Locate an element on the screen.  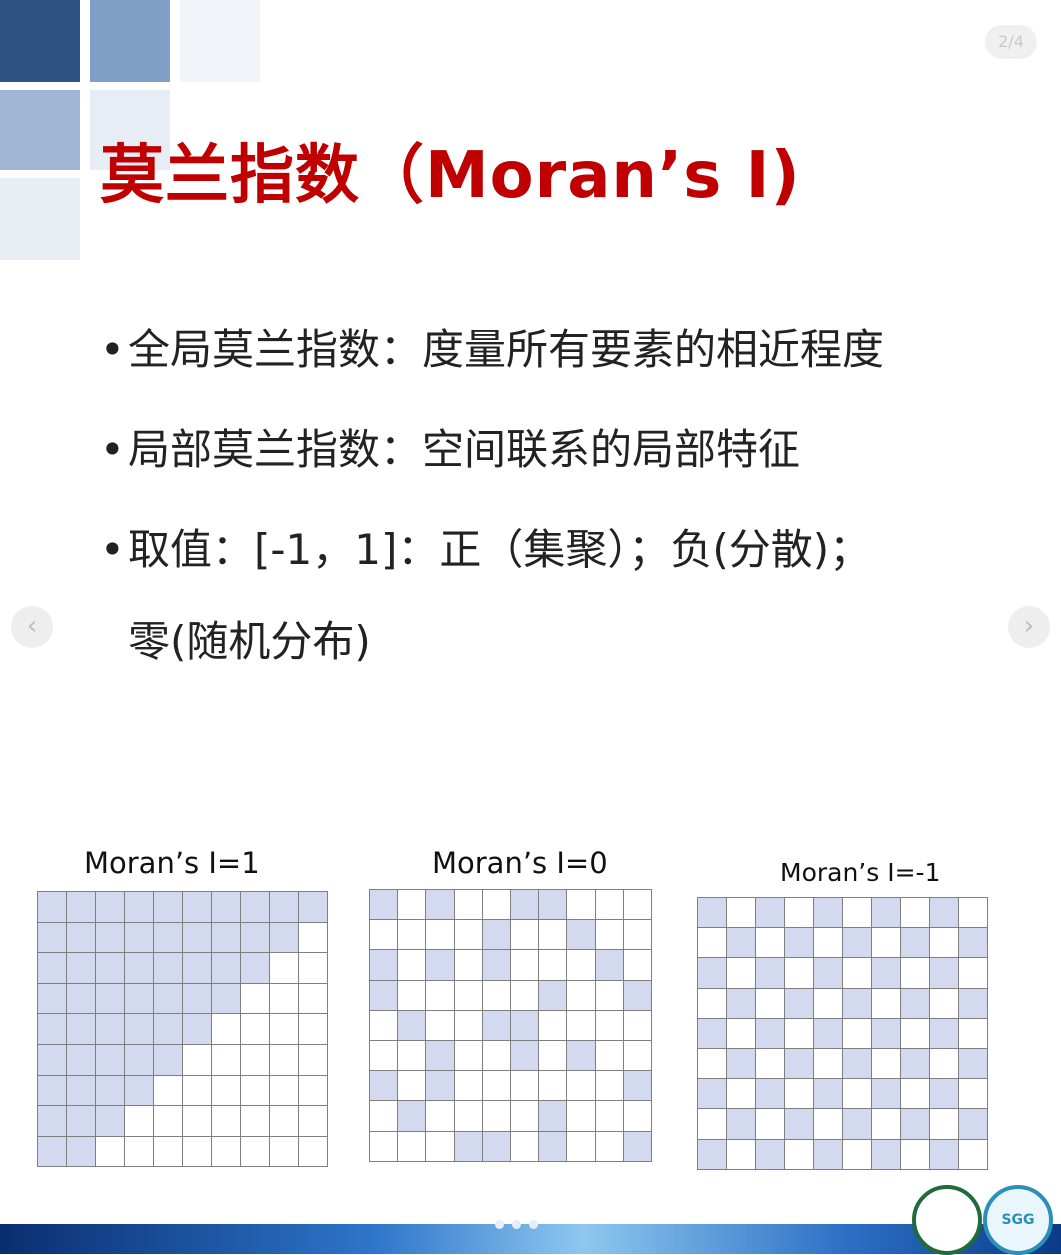
bullet-continuation: 零(随机分布) is located at coordinates (249, 641).